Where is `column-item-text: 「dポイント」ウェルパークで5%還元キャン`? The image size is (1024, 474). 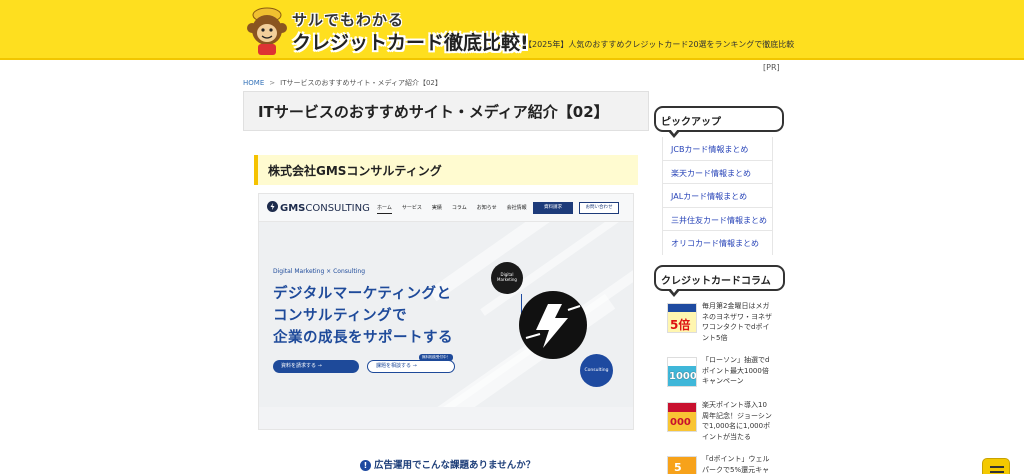
column-item-text: 「dポイント」ウェルパークで5%還元キャン is located at coordinates (736, 464).